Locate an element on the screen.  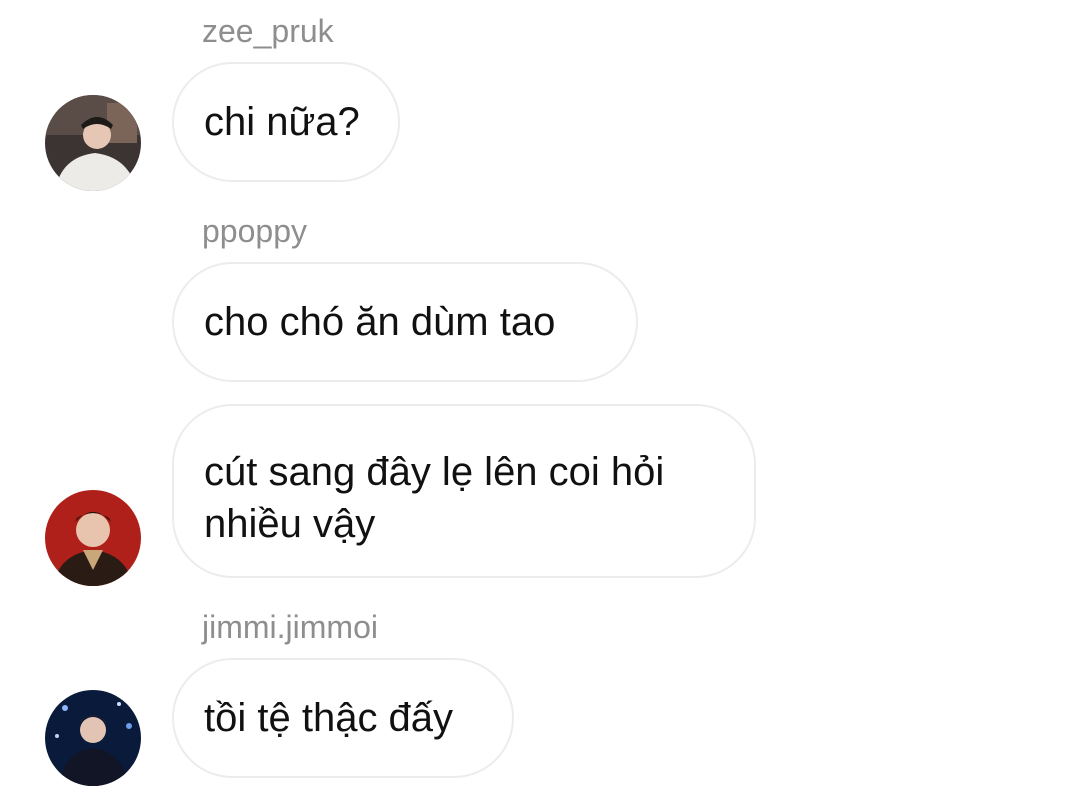
message-text: tồi tệ thậc đấy is located at coordinates (329, 718).